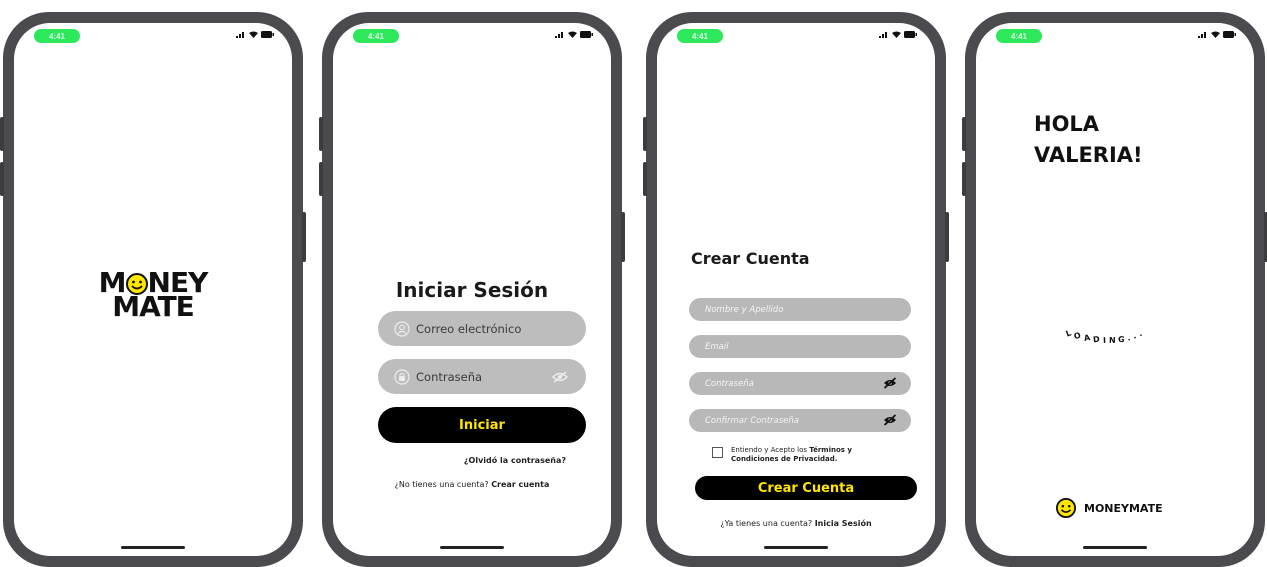  I want to click on login-prompt-text: ¿Ya tienes una cuenta?, so click(766, 523).